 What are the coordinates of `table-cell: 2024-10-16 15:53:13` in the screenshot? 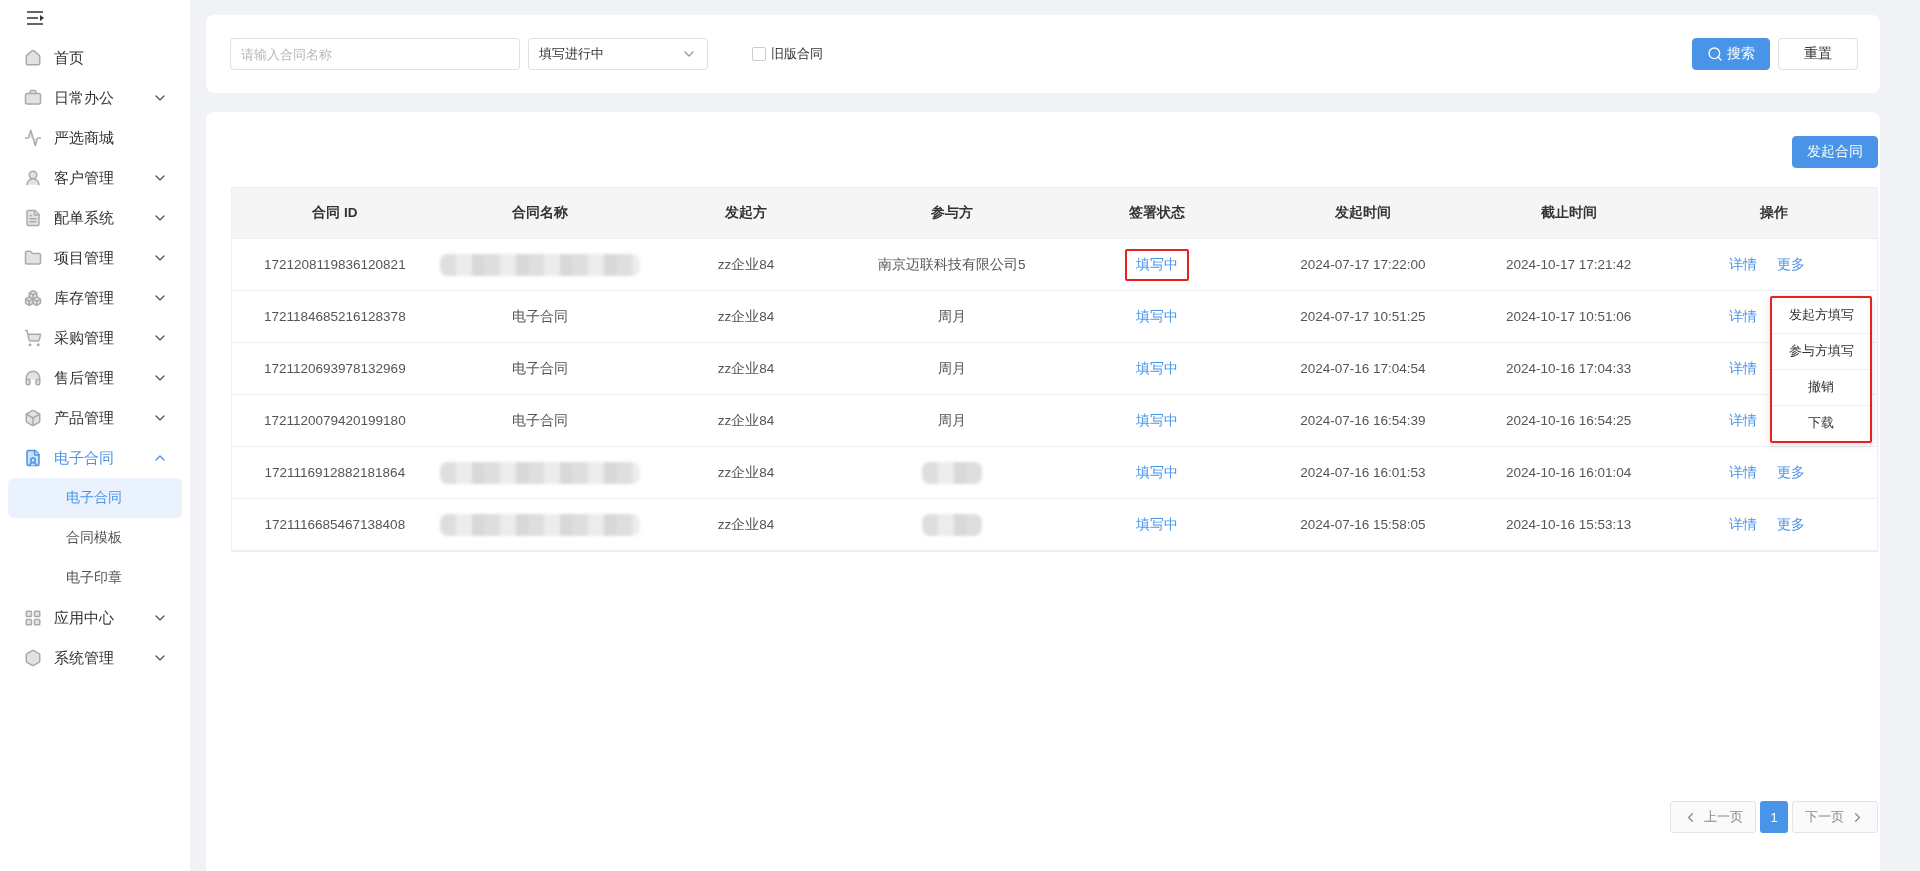 It's located at (1568, 524).